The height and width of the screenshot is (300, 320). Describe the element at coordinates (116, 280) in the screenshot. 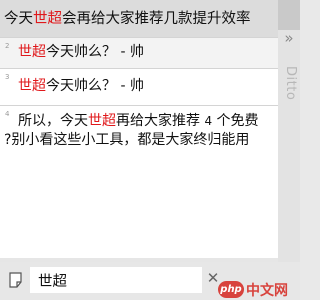

I see `search-input` at that location.